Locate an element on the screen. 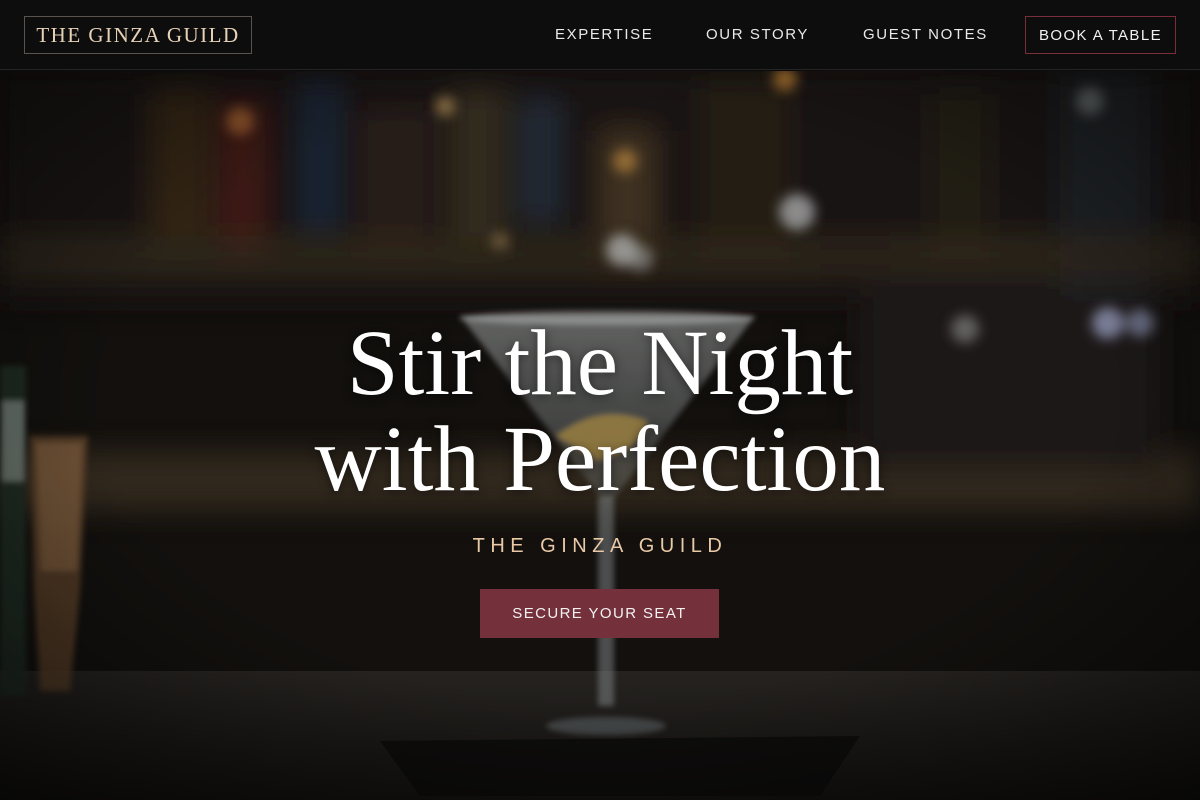 The image size is (1200, 800). secure-seat-button: SECURE YOUR SEAT is located at coordinates (599, 613).